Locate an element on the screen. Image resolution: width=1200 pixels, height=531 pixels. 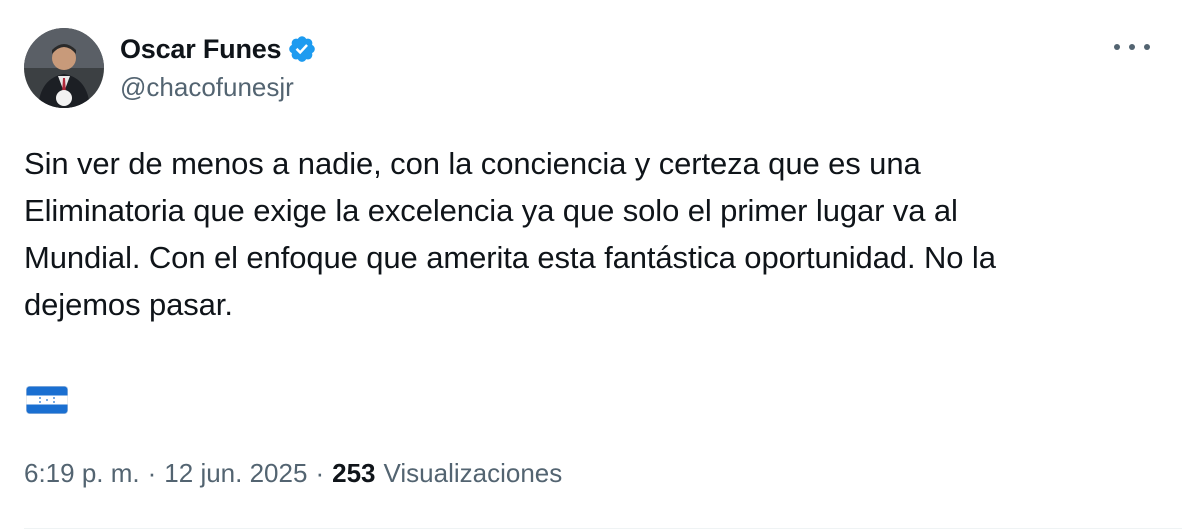
author-handle: @chacofunesjr is located at coordinates (207, 87).